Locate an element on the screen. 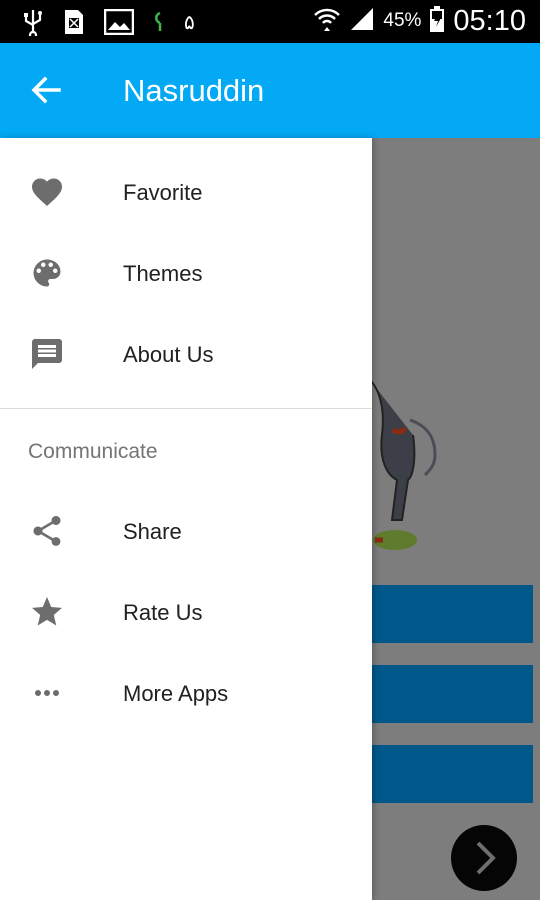 The image size is (540, 900). section-header-communicate: Communicate is located at coordinates (93, 451).